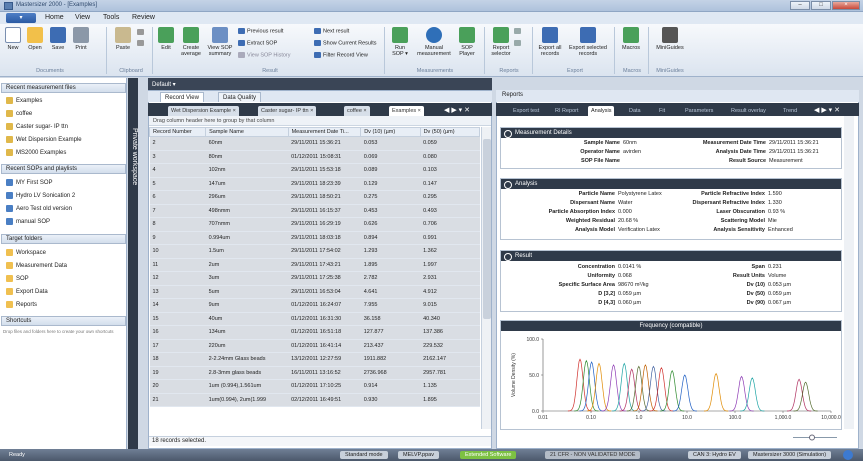  I want to click on save-button: Save, so click(58, 39).